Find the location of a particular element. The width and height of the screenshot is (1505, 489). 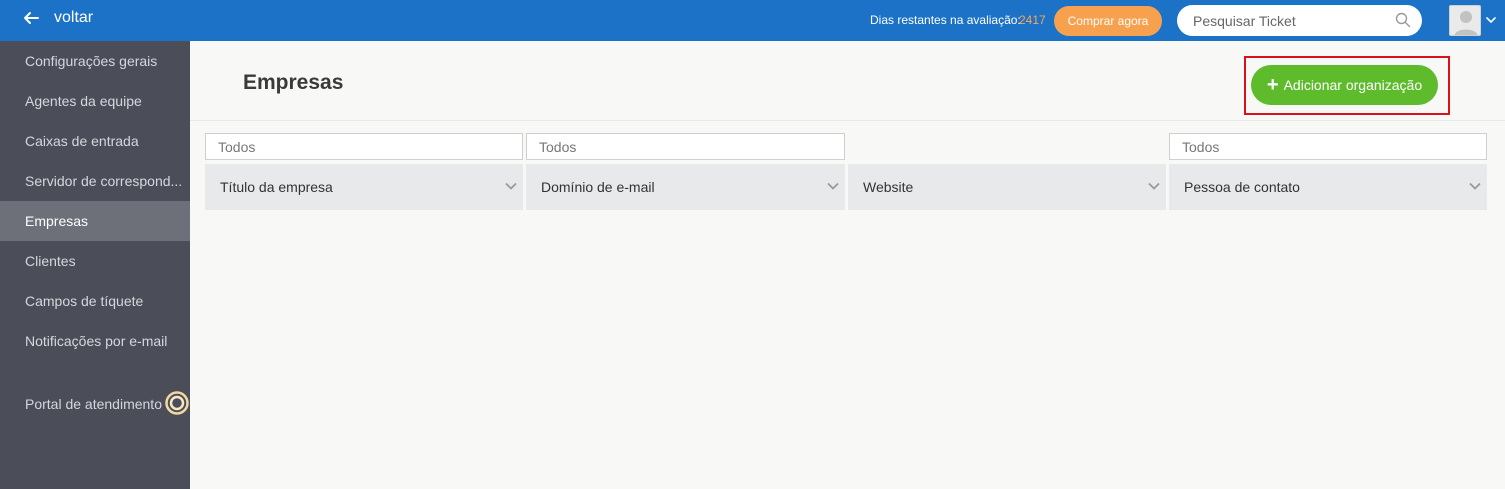

plus-icon: + is located at coordinates (1272, 85).